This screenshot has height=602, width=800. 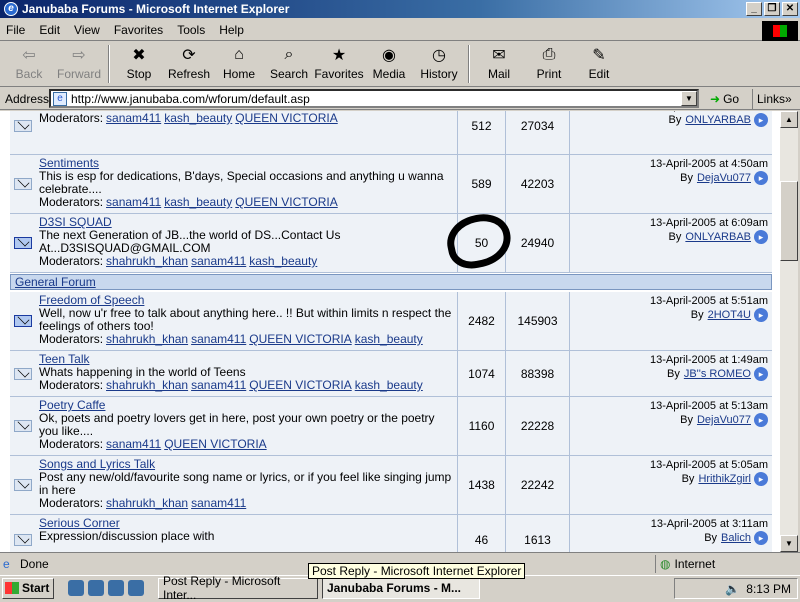 What do you see at coordinates (339, 64) in the screenshot?
I see `favorites-button: ★ Favorites` at bounding box center [339, 64].